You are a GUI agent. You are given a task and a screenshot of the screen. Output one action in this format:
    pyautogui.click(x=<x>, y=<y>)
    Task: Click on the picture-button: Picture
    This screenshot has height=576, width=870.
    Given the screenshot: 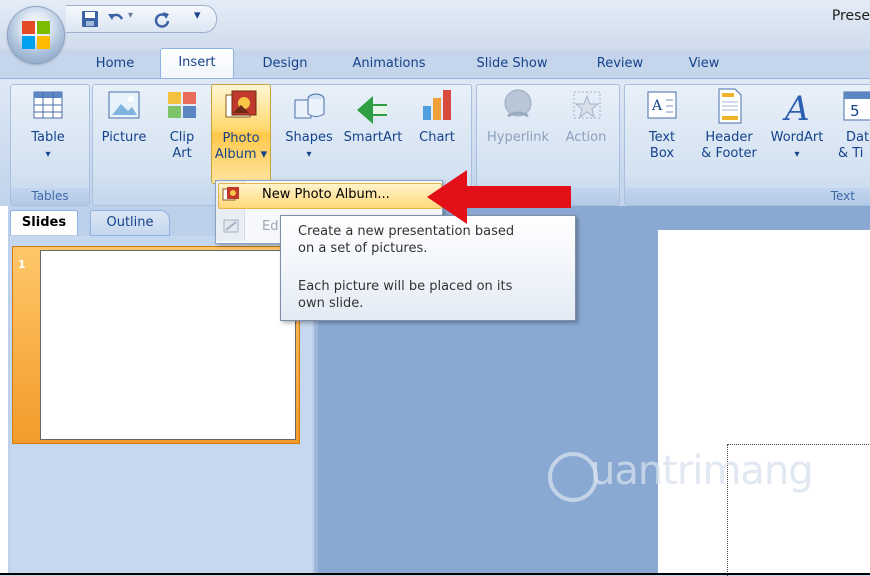 What is the action you would take?
    pyautogui.click(x=124, y=116)
    